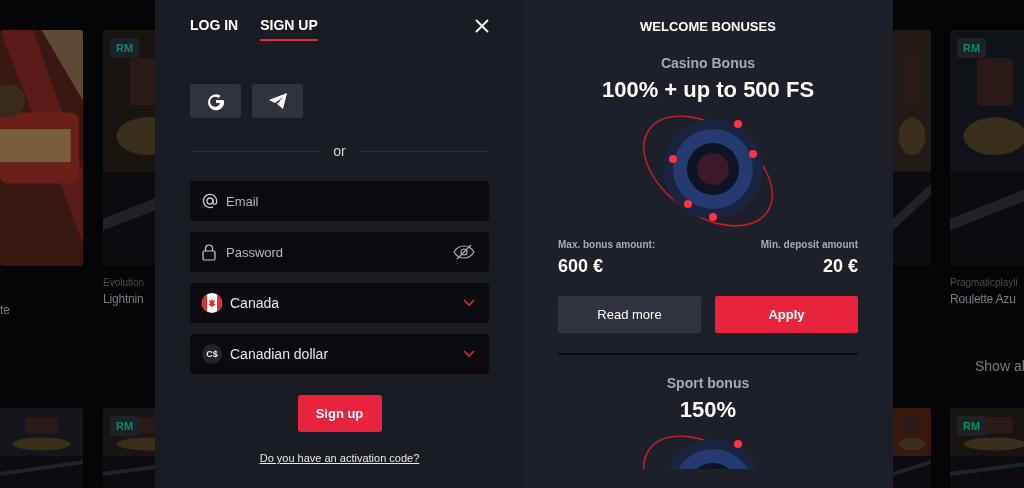  What do you see at coordinates (629, 314) in the screenshot?
I see `read-more-button: Read more` at bounding box center [629, 314].